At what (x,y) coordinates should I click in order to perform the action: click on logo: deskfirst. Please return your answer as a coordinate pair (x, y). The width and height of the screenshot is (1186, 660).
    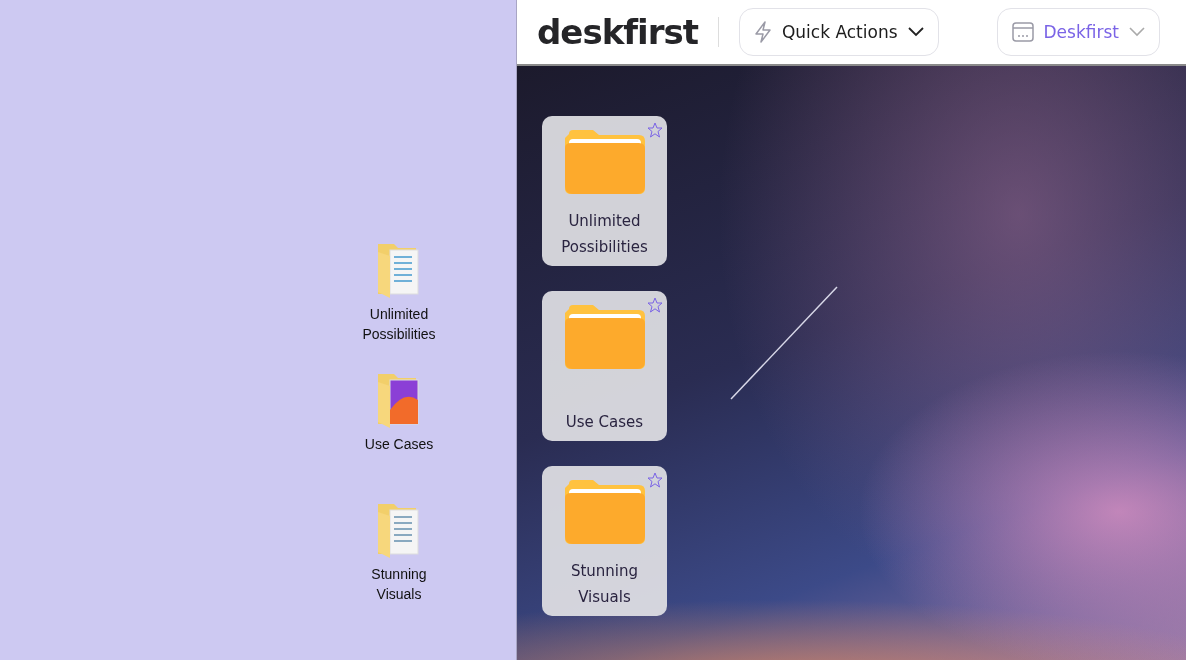
    Looking at the image, I should click on (617, 32).